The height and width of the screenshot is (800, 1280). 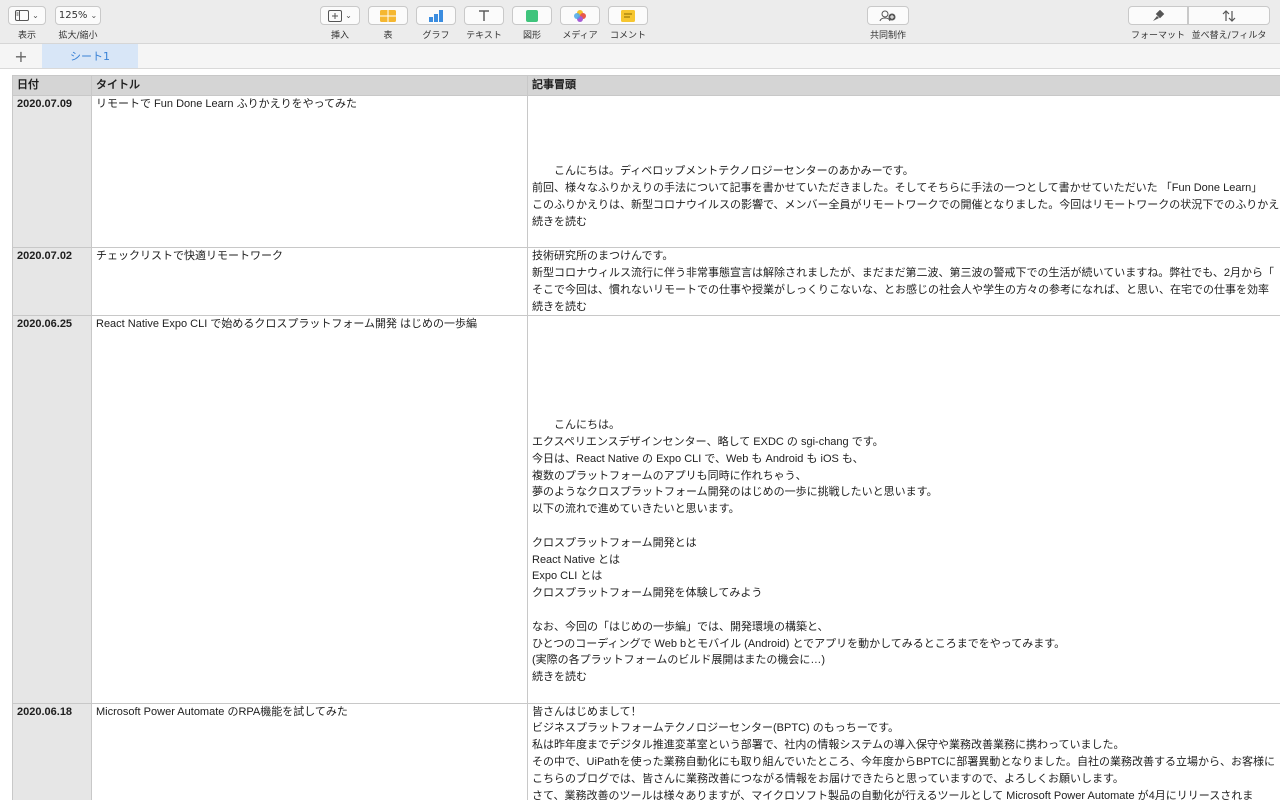 I want to click on insert-control: ⌄ 挿入, so click(x=340, y=23).